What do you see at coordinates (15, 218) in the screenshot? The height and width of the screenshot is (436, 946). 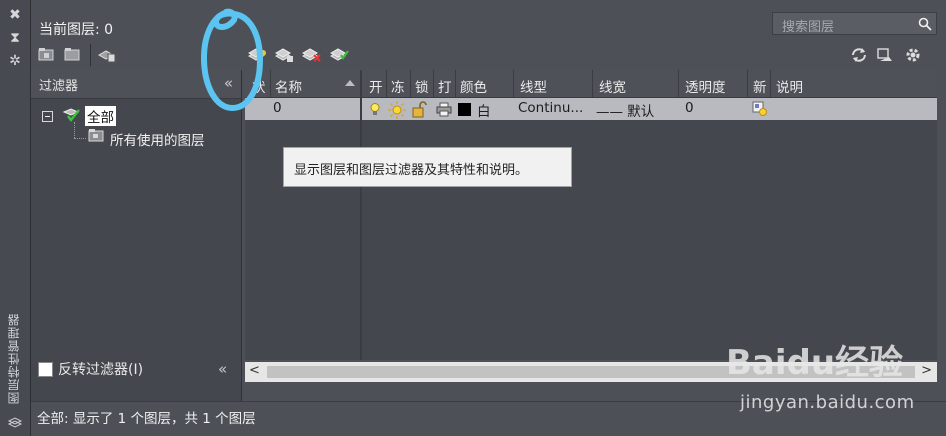 I see `palette-side-strip: ✖ ⧗ ✲ 图层特性管理器` at bounding box center [15, 218].